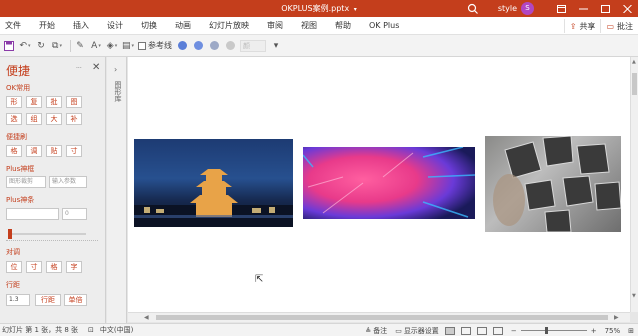 This screenshot has width=638, height=336. What do you see at coordinates (634, 184) in the screenshot?
I see `vertical-scrollbar: ▲ ▼` at bounding box center [634, 184].